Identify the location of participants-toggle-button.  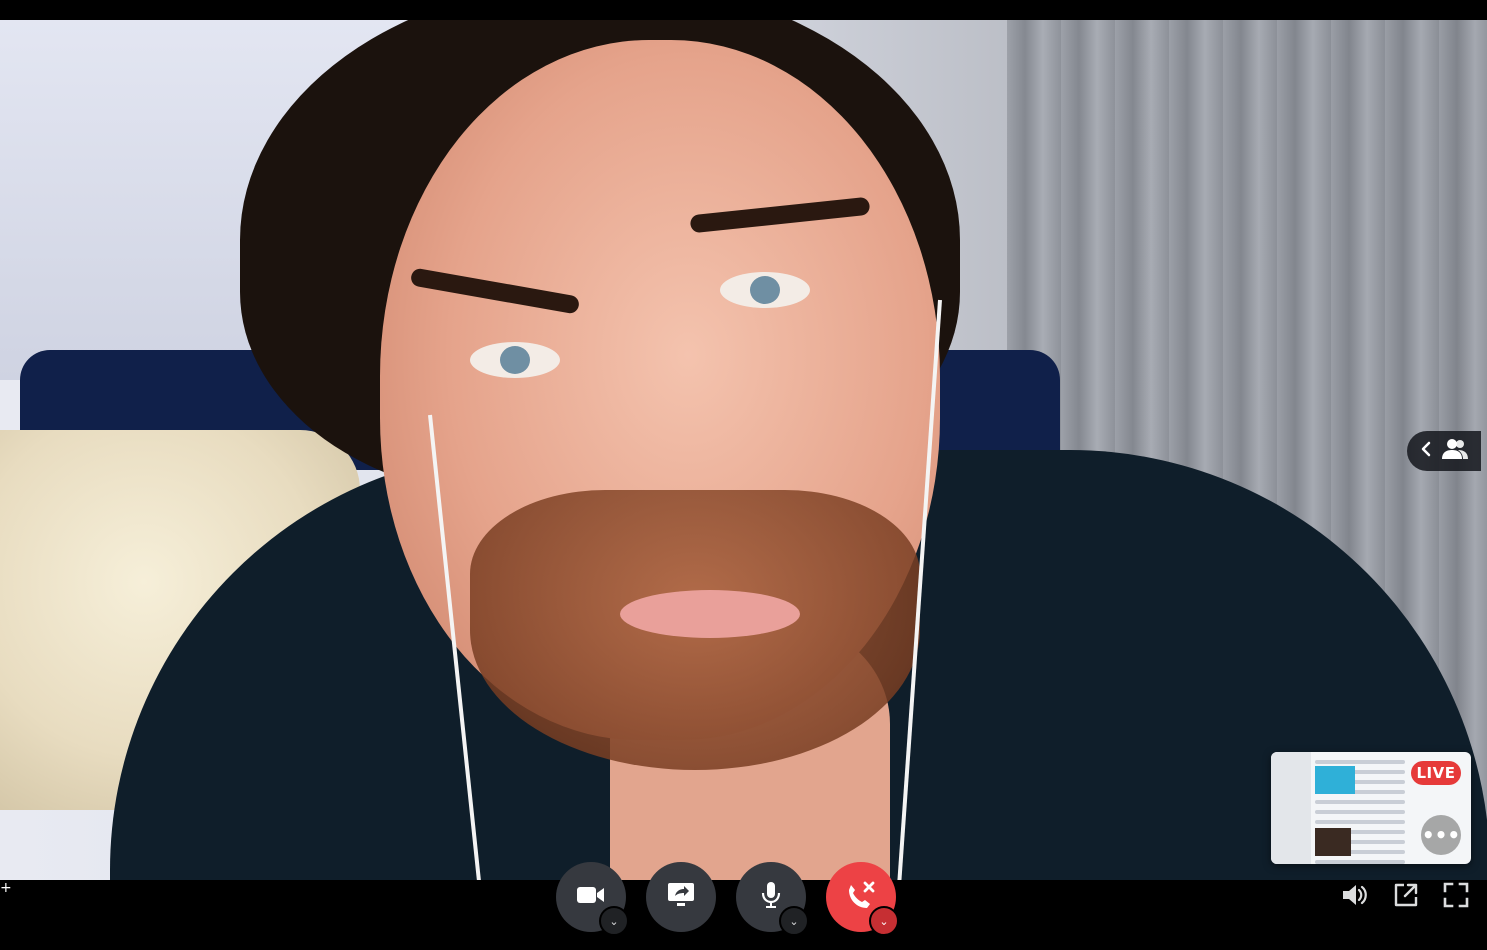
(1444, 451).